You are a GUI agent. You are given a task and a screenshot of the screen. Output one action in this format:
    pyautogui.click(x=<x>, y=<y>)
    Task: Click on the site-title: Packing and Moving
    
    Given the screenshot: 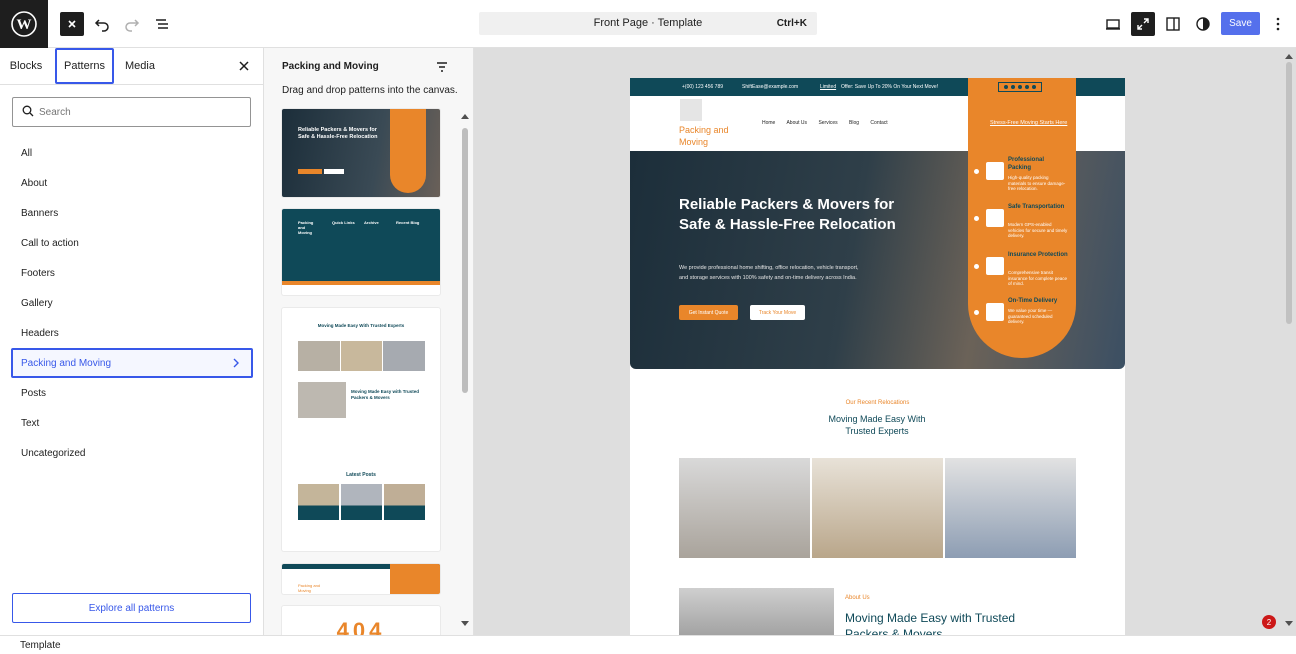 What is the action you would take?
    pyautogui.click(x=714, y=136)
    